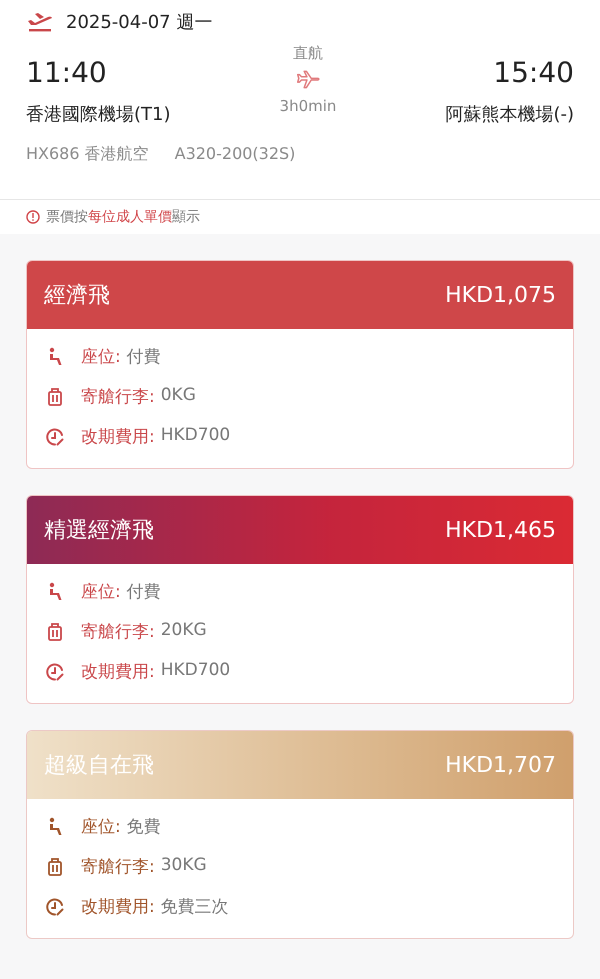  What do you see at coordinates (235, 154) in the screenshot?
I see `aircraft-type: A320-200(32S)` at bounding box center [235, 154].